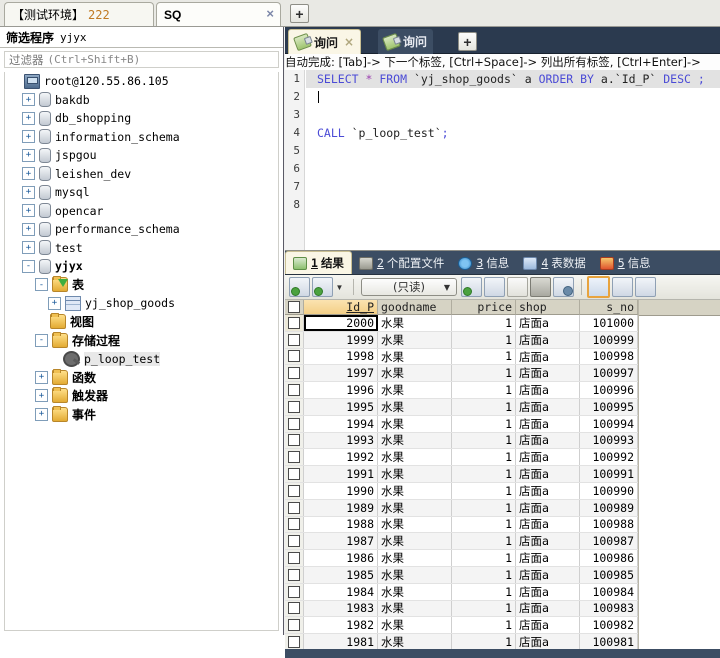 This screenshot has width=720, height=658. What do you see at coordinates (484, 307) in the screenshot?
I see `grid-column-header-price: price` at bounding box center [484, 307].